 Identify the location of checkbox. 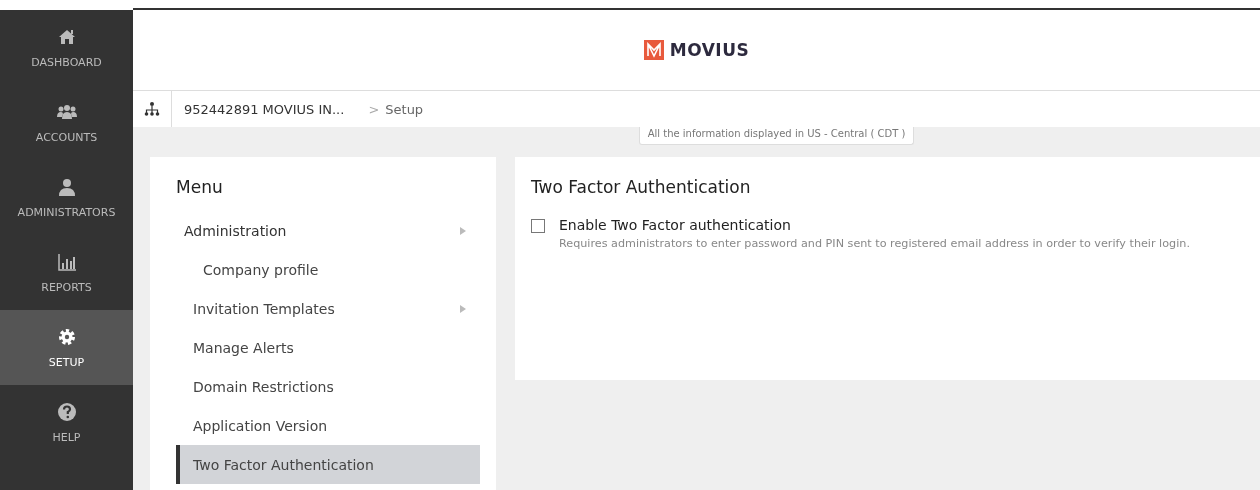
(538, 226).